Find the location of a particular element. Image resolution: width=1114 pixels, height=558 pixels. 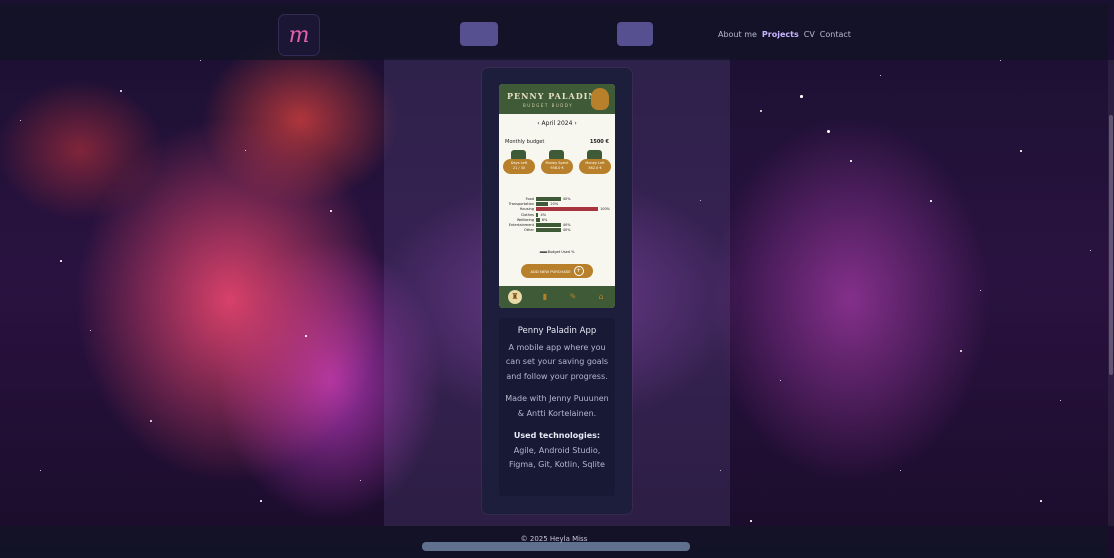

category-label: Entertainment is located at coordinates (521, 225).